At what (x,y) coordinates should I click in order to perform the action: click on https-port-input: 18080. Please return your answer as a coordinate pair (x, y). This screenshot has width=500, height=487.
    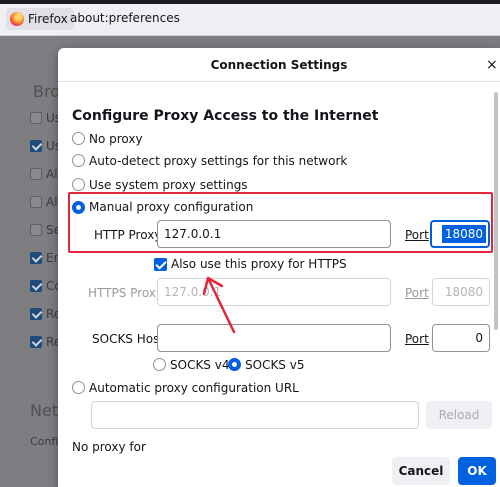
    Looking at the image, I should click on (461, 292).